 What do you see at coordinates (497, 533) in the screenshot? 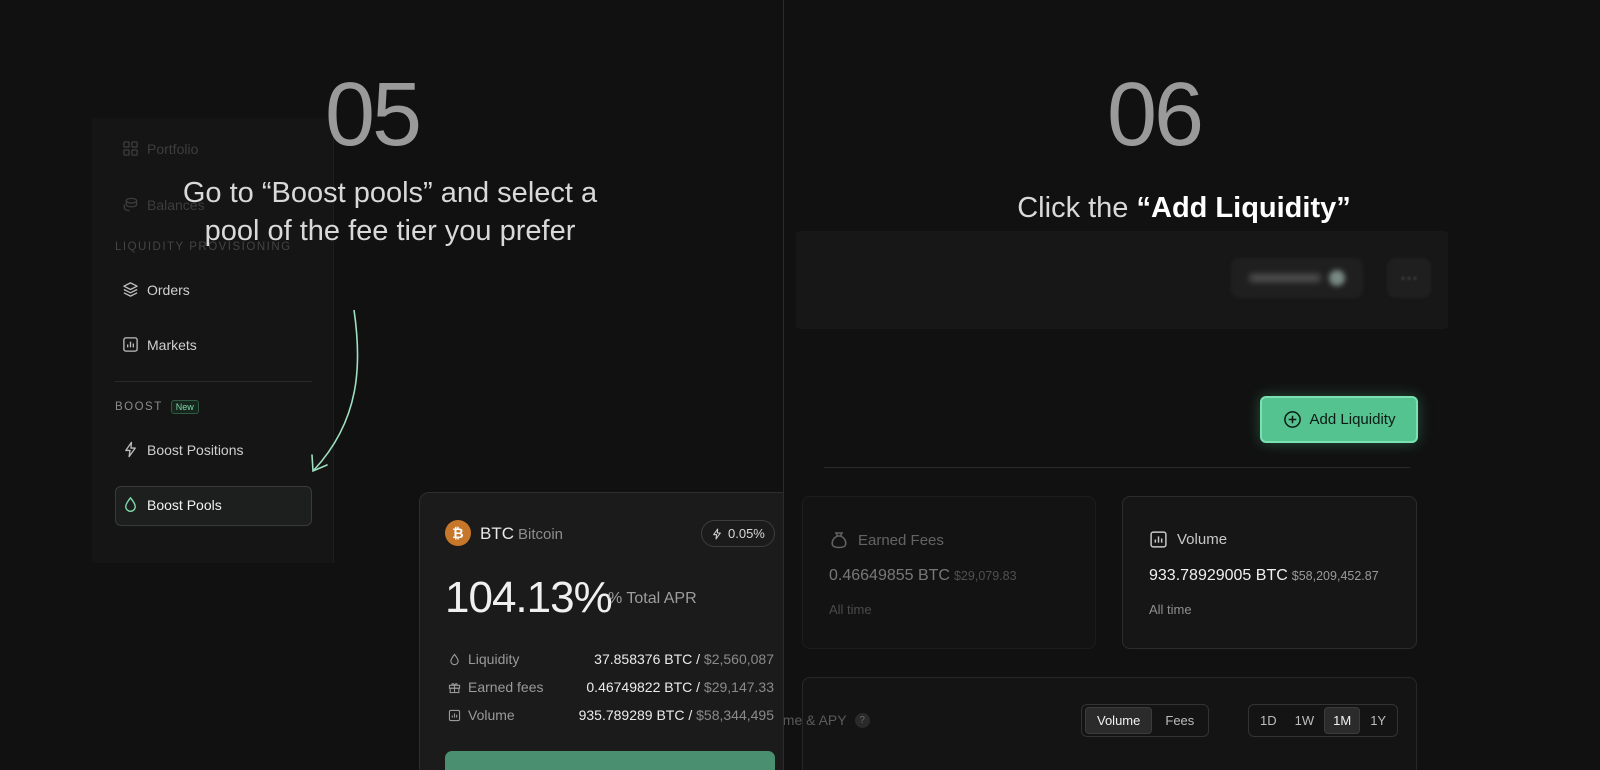
I see `pool-ticker: BTC` at bounding box center [497, 533].